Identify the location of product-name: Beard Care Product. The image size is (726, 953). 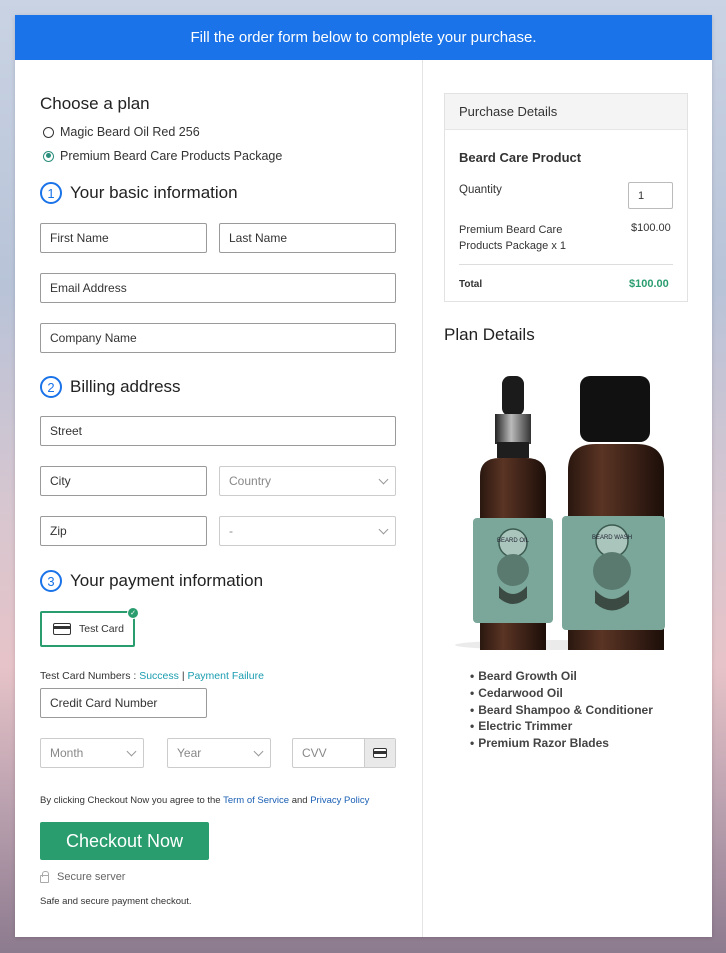
(520, 157).